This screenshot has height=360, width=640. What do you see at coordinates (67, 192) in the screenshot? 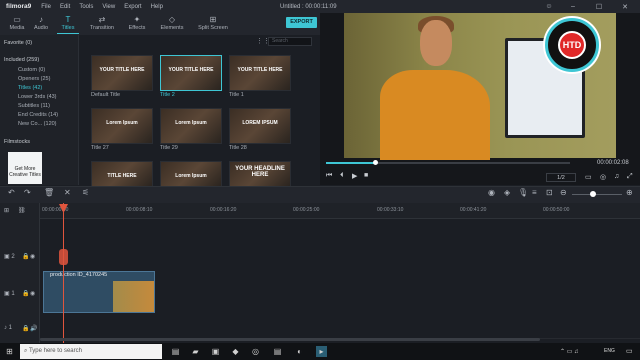
I see `cut-icon: ✕` at bounding box center [67, 192].